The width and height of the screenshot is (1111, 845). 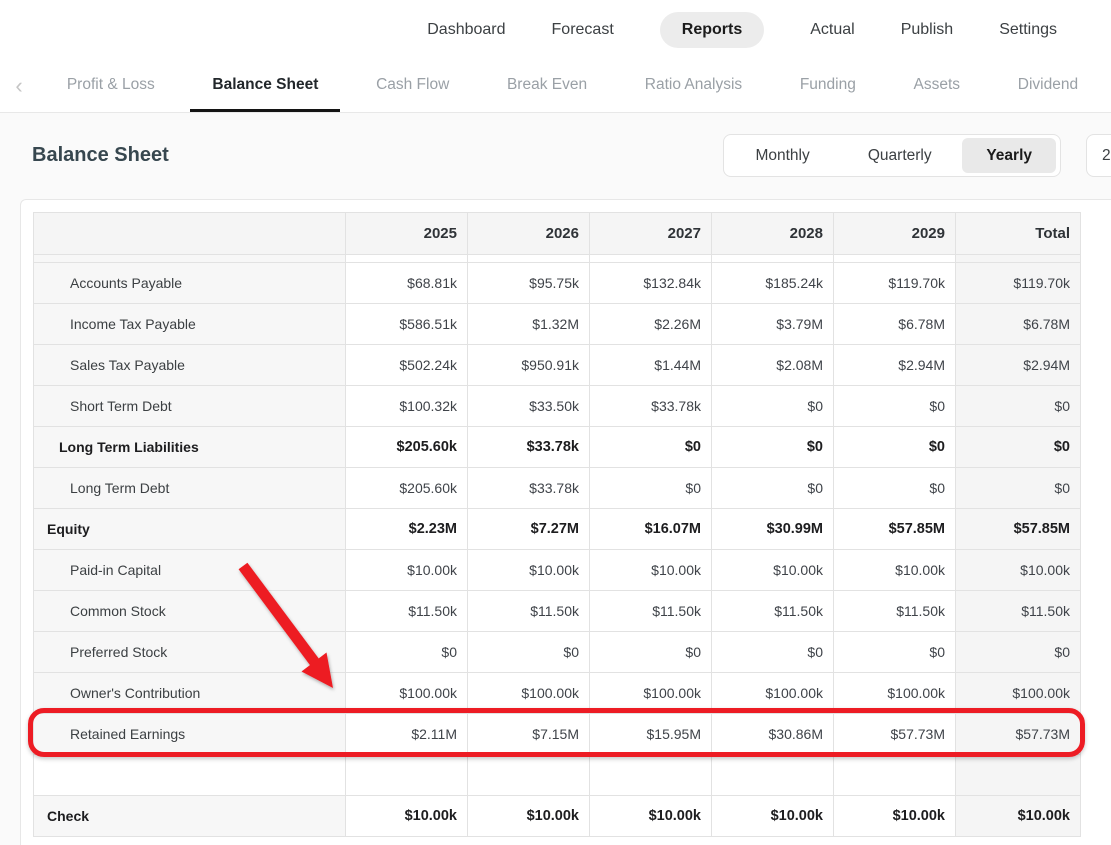 I want to click on row-label, so click(x=189, y=775).